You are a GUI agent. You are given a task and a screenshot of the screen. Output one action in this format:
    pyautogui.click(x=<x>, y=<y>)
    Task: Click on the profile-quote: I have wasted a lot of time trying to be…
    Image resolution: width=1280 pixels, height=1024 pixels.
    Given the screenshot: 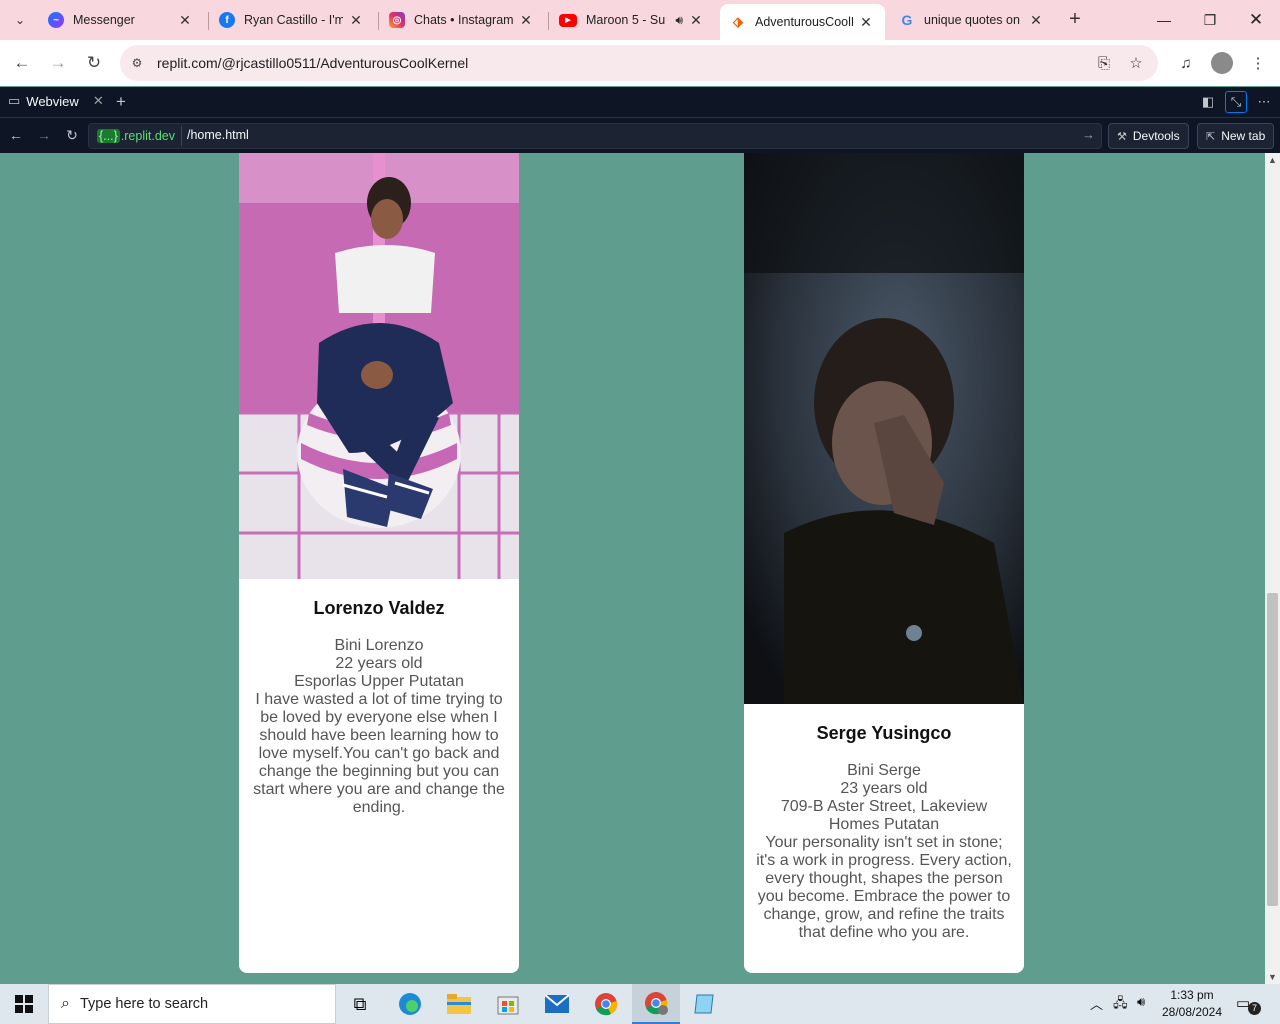 What is the action you would take?
    pyautogui.click(x=379, y=753)
    